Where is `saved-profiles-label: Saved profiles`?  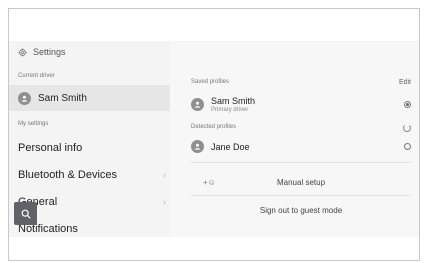 saved-profiles-label: Saved profiles is located at coordinates (210, 82).